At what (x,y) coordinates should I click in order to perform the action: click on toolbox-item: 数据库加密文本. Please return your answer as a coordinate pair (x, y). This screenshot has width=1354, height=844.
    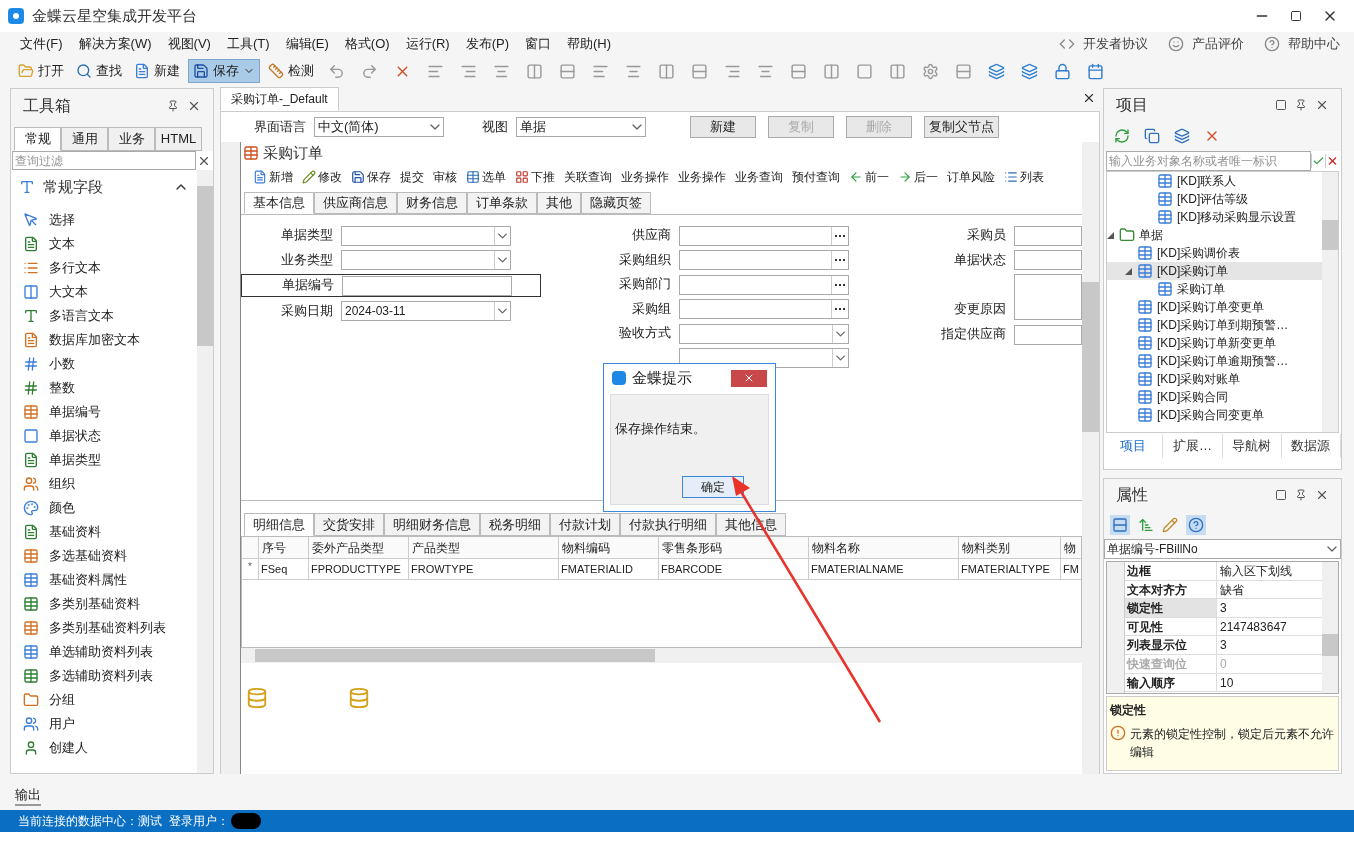
    Looking at the image, I should click on (94, 340).